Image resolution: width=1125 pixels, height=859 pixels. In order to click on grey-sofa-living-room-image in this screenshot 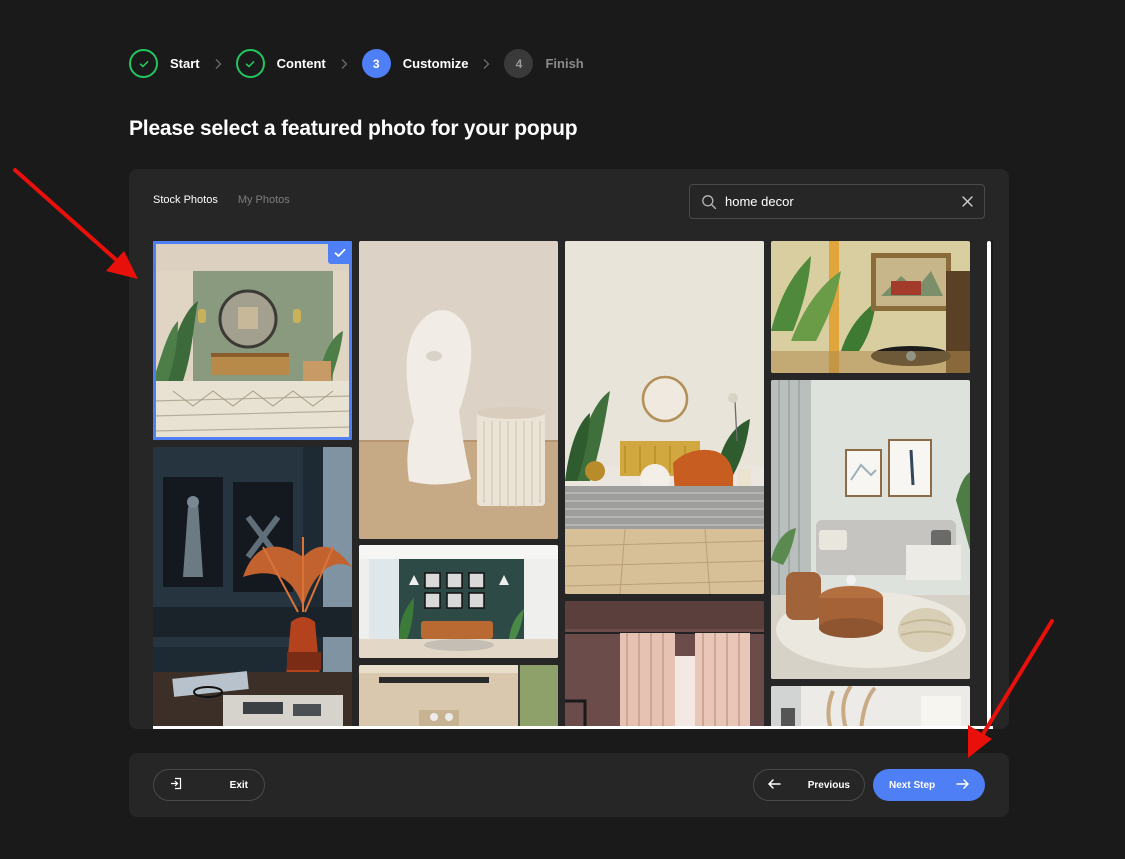, I will do `click(870, 529)`.